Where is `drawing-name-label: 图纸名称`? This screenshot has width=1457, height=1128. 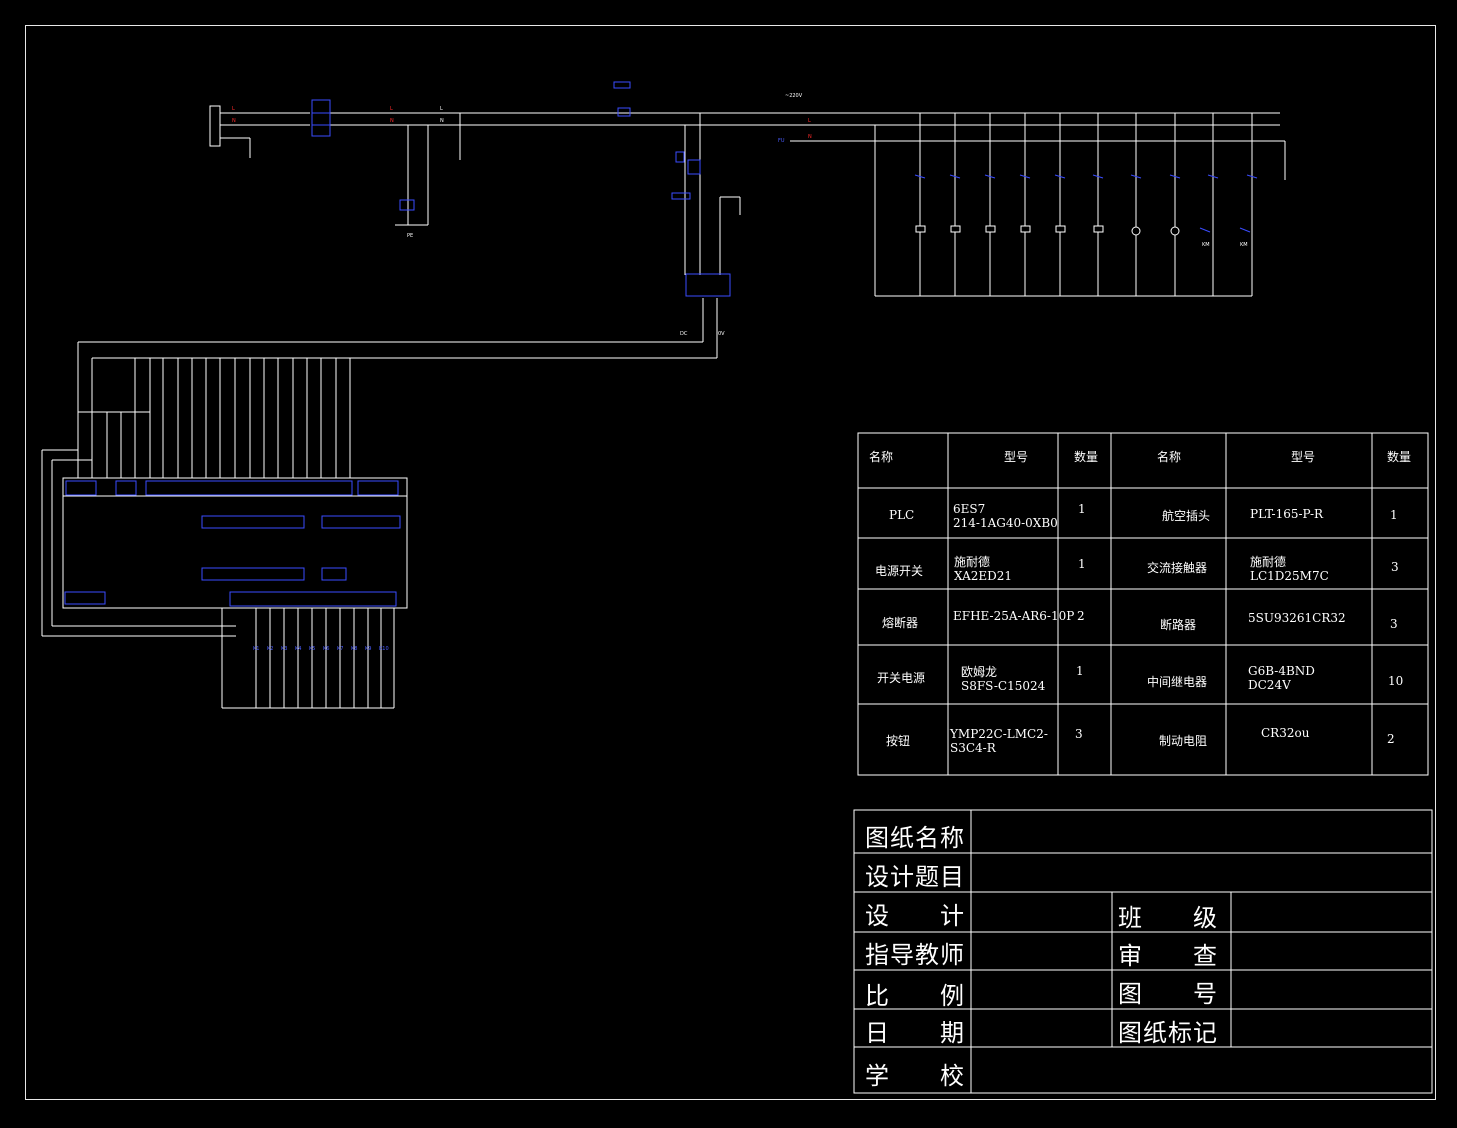 drawing-name-label: 图纸名称 is located at coordinates (915, 838).